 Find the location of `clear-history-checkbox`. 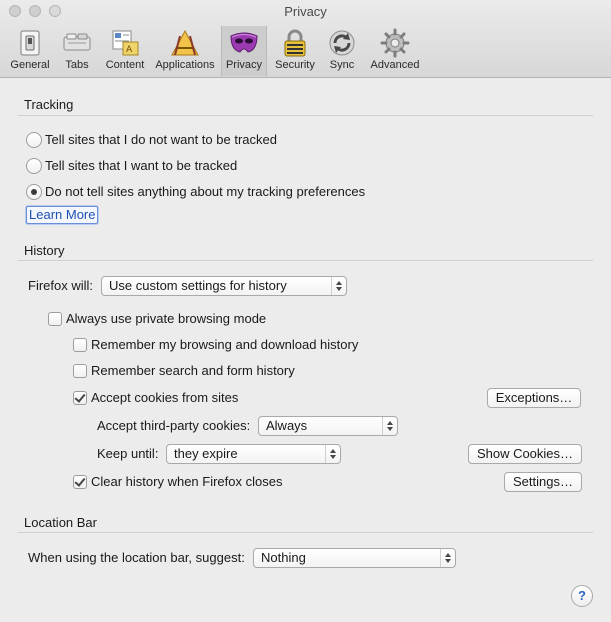

clear-history-checkbox is located at coordinates (80, 482).